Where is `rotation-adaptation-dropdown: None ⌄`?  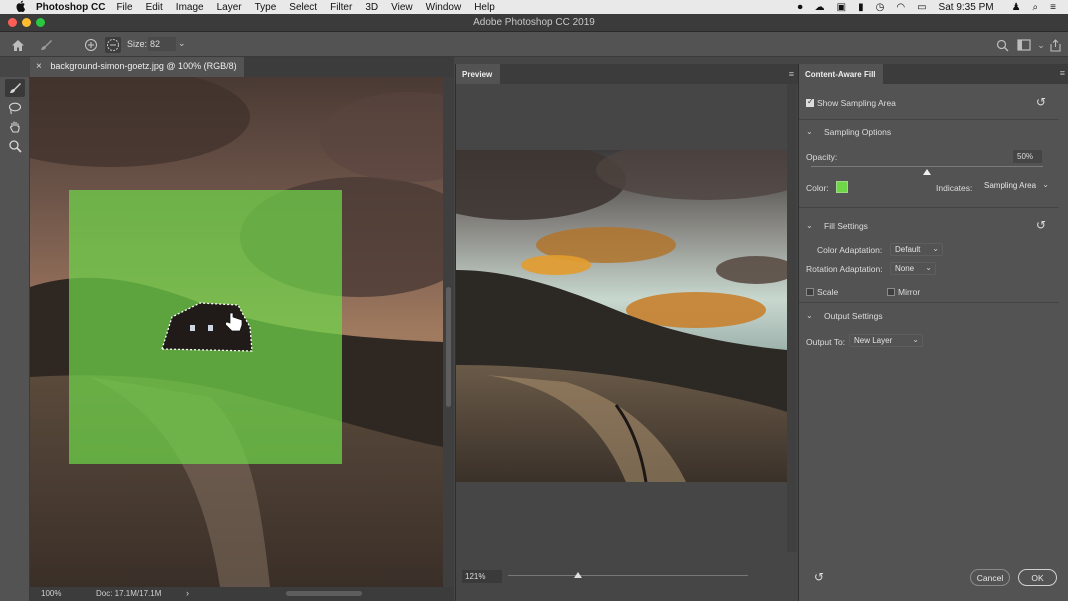 rotation-adaptation-dropdown: None ⌄ is located at coordinates (913, 268).